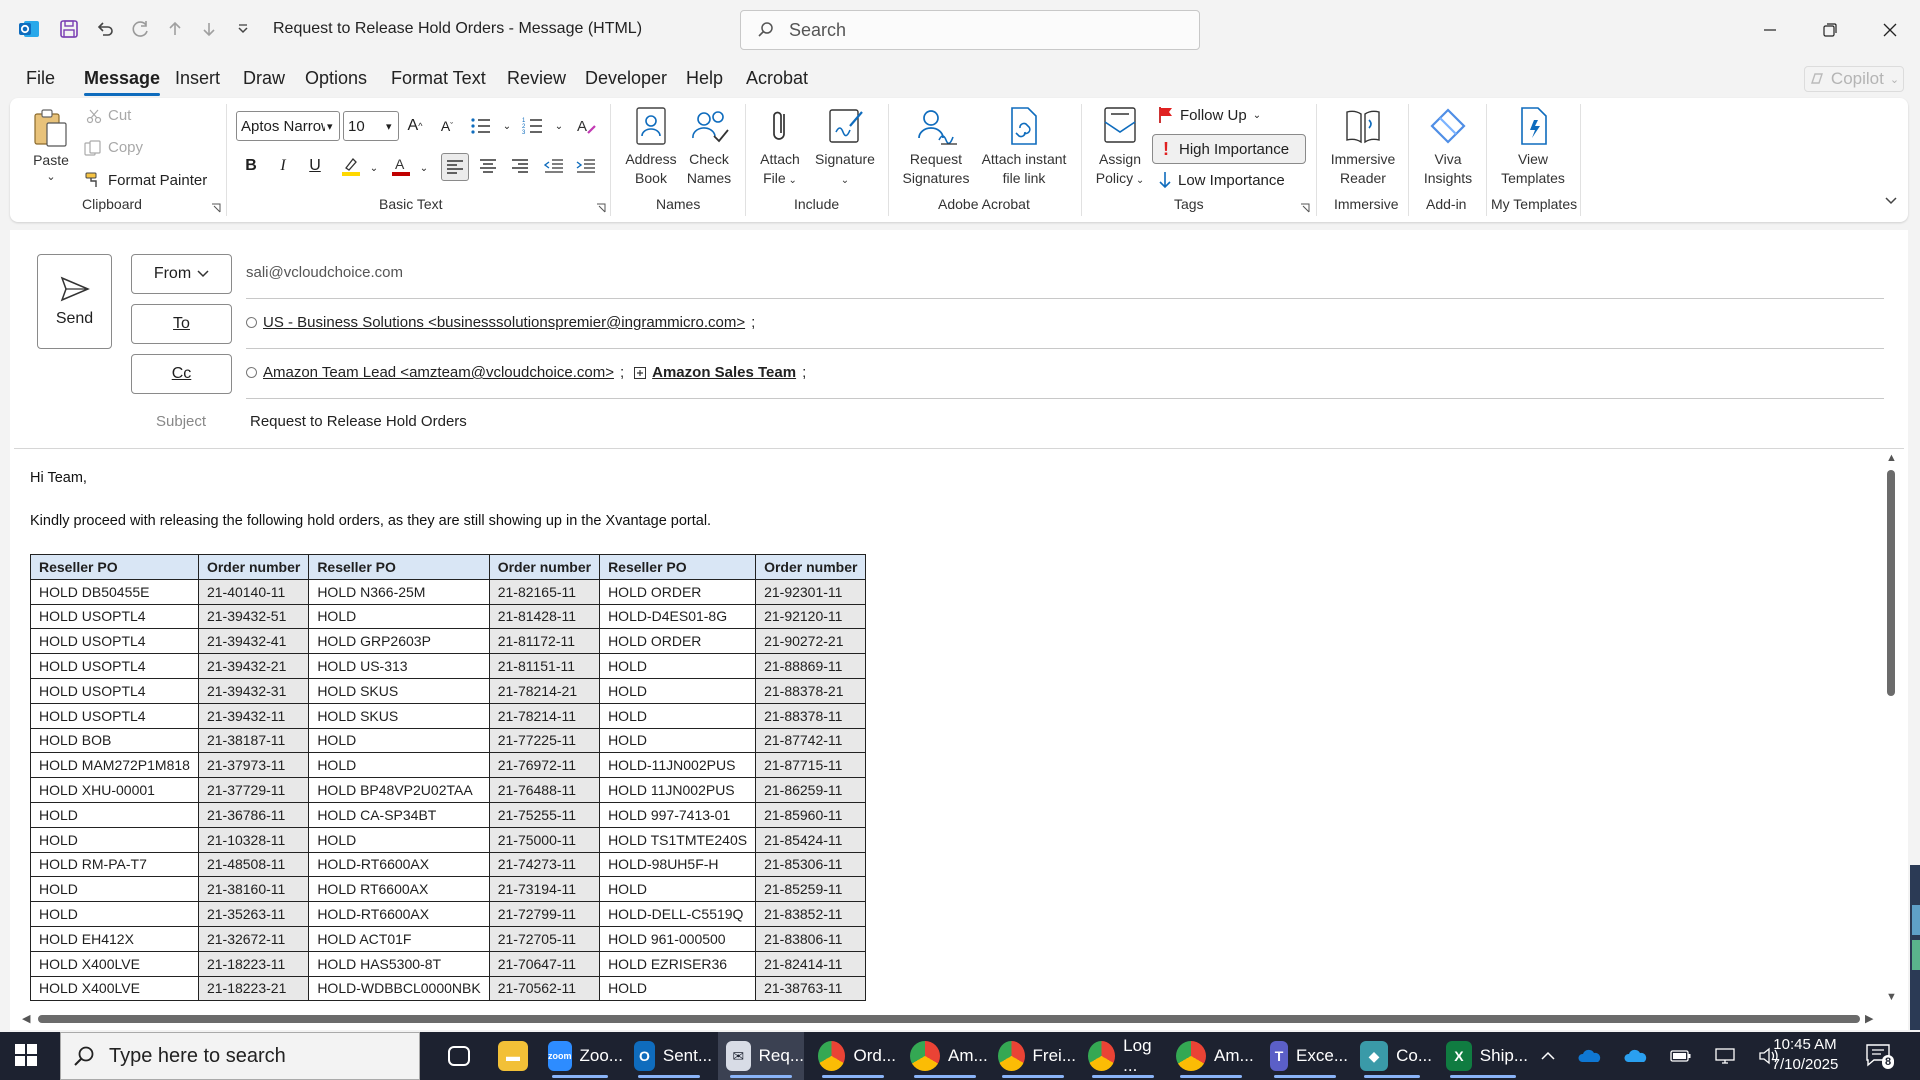 The height and width of the screenshot is (1080, 1920). Describe the element at coordinates (447, 126) in the screenshot. I see `shrink-font-icon: Aˇ` at that location.